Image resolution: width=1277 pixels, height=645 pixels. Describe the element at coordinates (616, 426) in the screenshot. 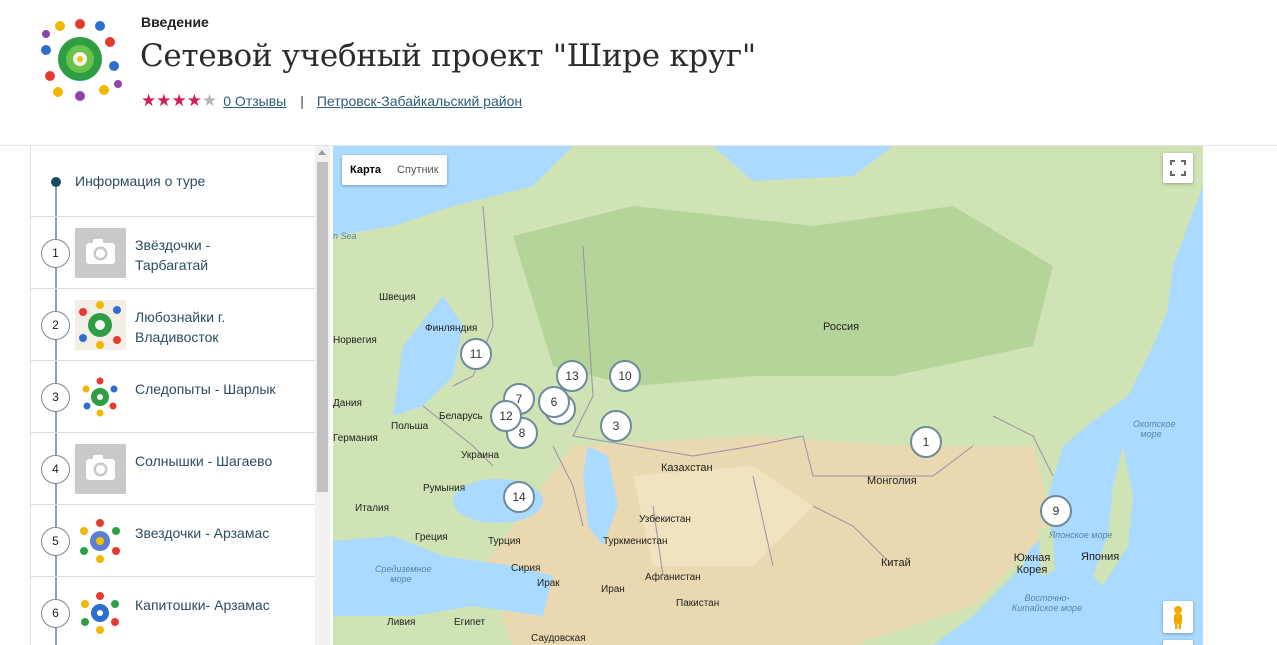

I see `map-marker: 3` at that location.